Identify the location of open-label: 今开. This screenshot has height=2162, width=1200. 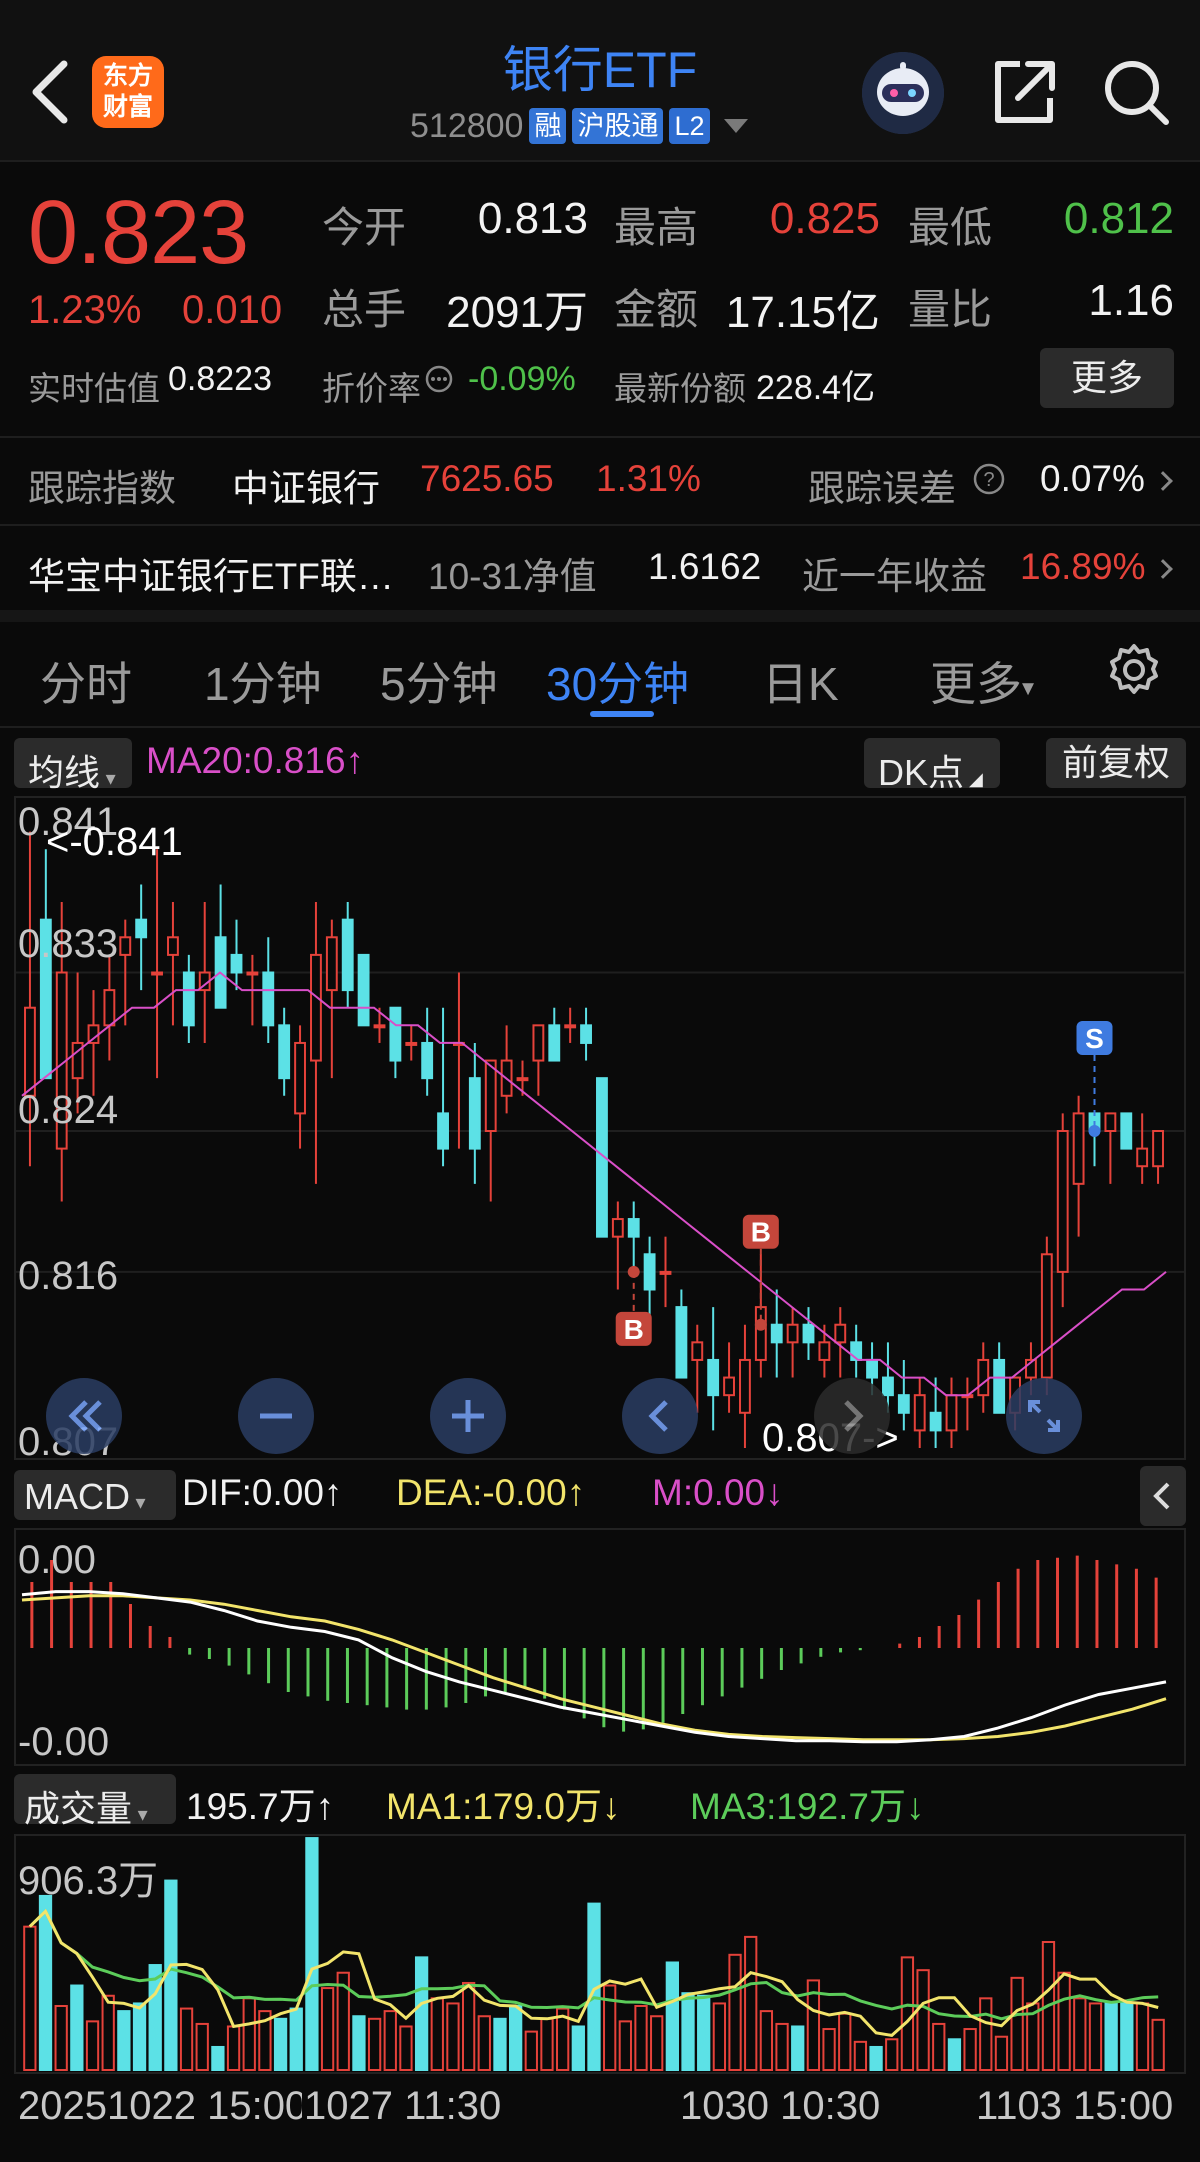
(364, 227).